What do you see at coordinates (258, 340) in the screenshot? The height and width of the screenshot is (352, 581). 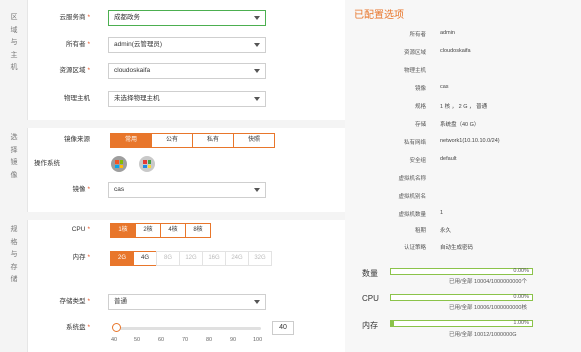 I see `slider-tick: 100` at bounding box center [258, 340].